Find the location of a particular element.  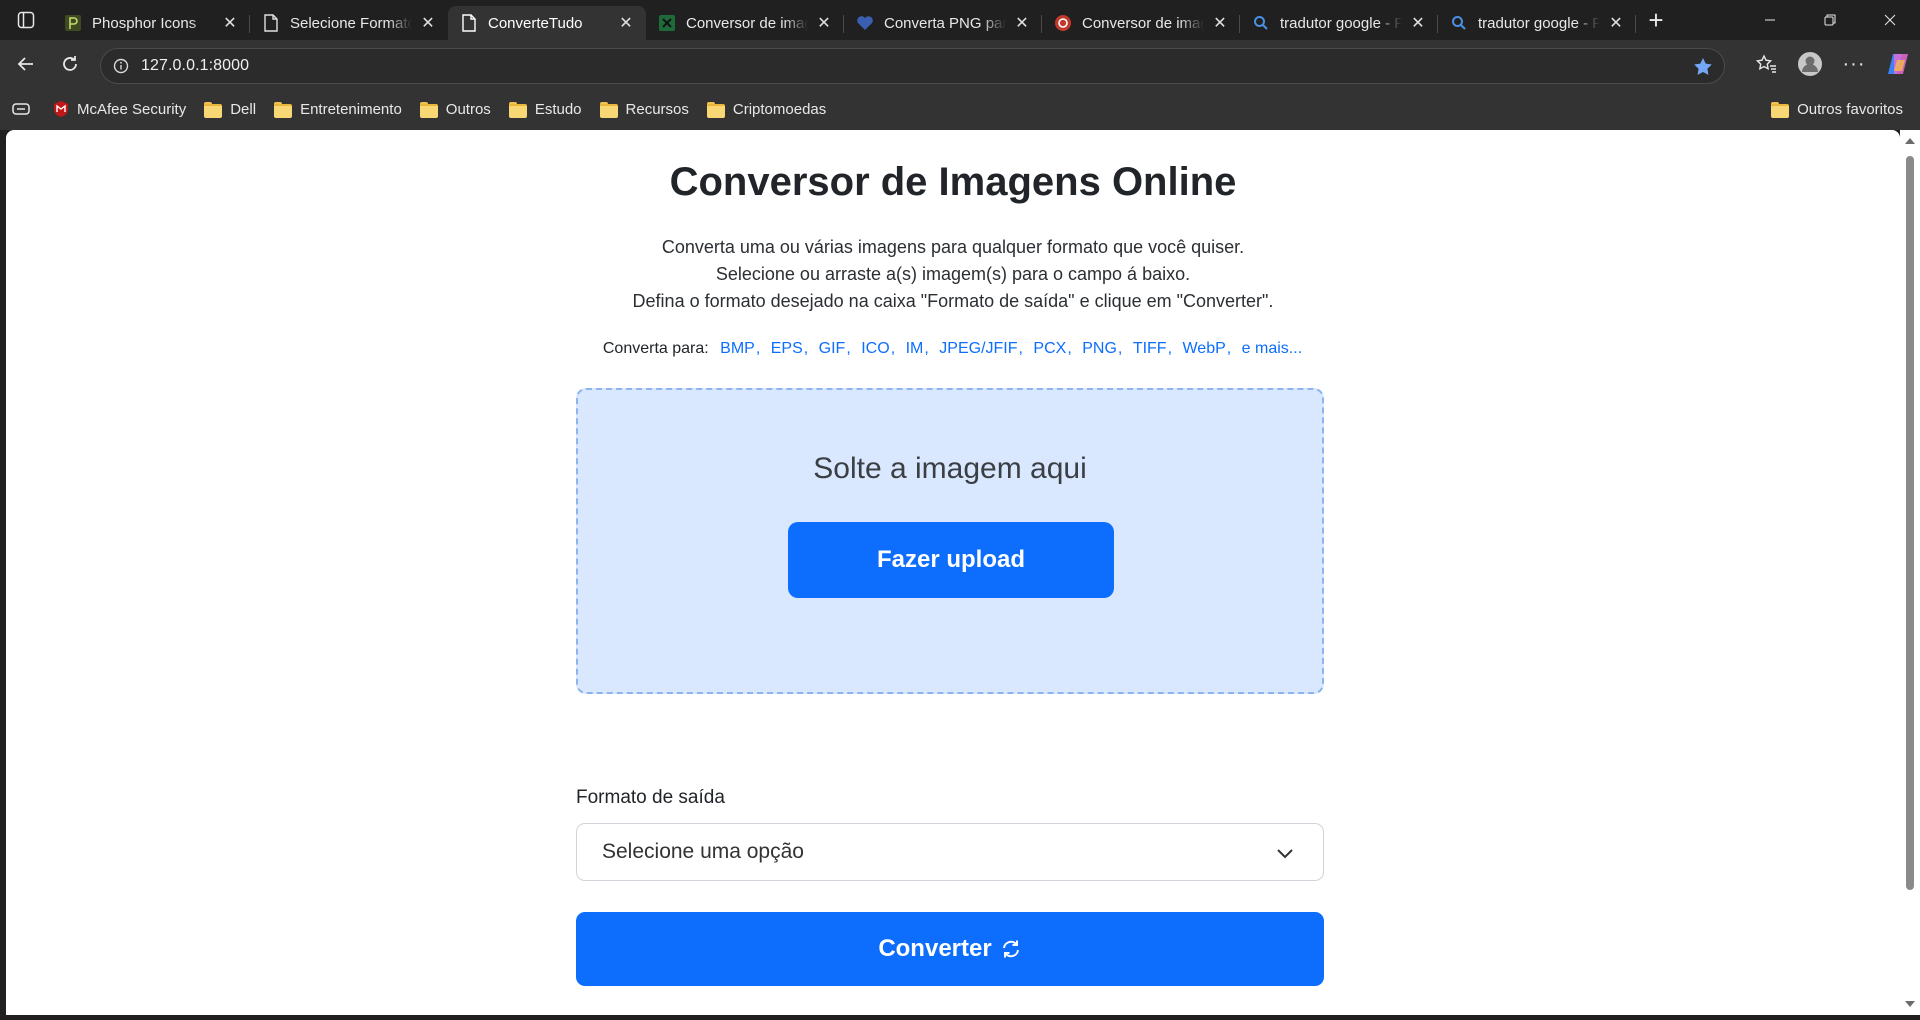

bookmark-folder-recursos: Recursos is located at coordinates (644, 109).